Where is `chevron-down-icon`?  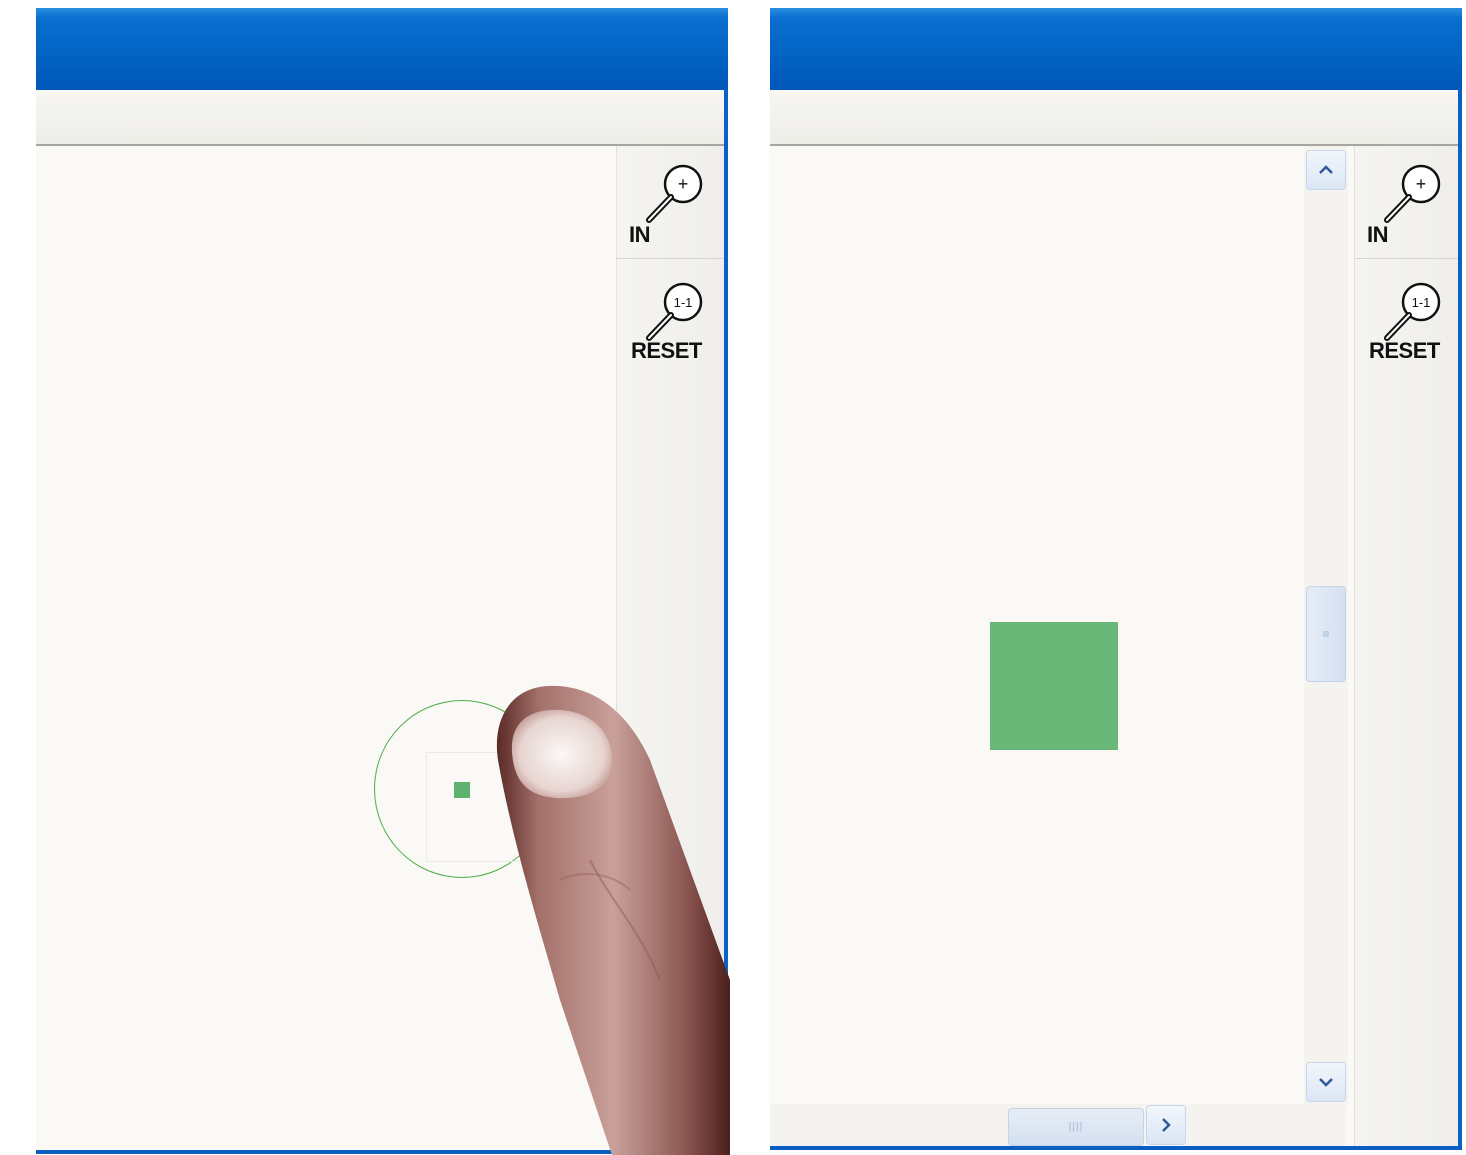
chevron-down-icon is located at coordinates (1326, 1082).